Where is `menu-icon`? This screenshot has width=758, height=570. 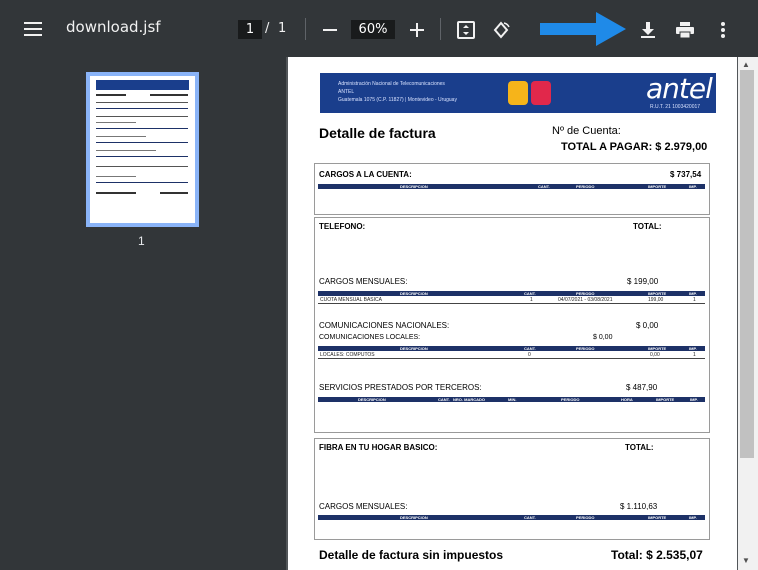
menu-icon is located at coordinates (33, 29).